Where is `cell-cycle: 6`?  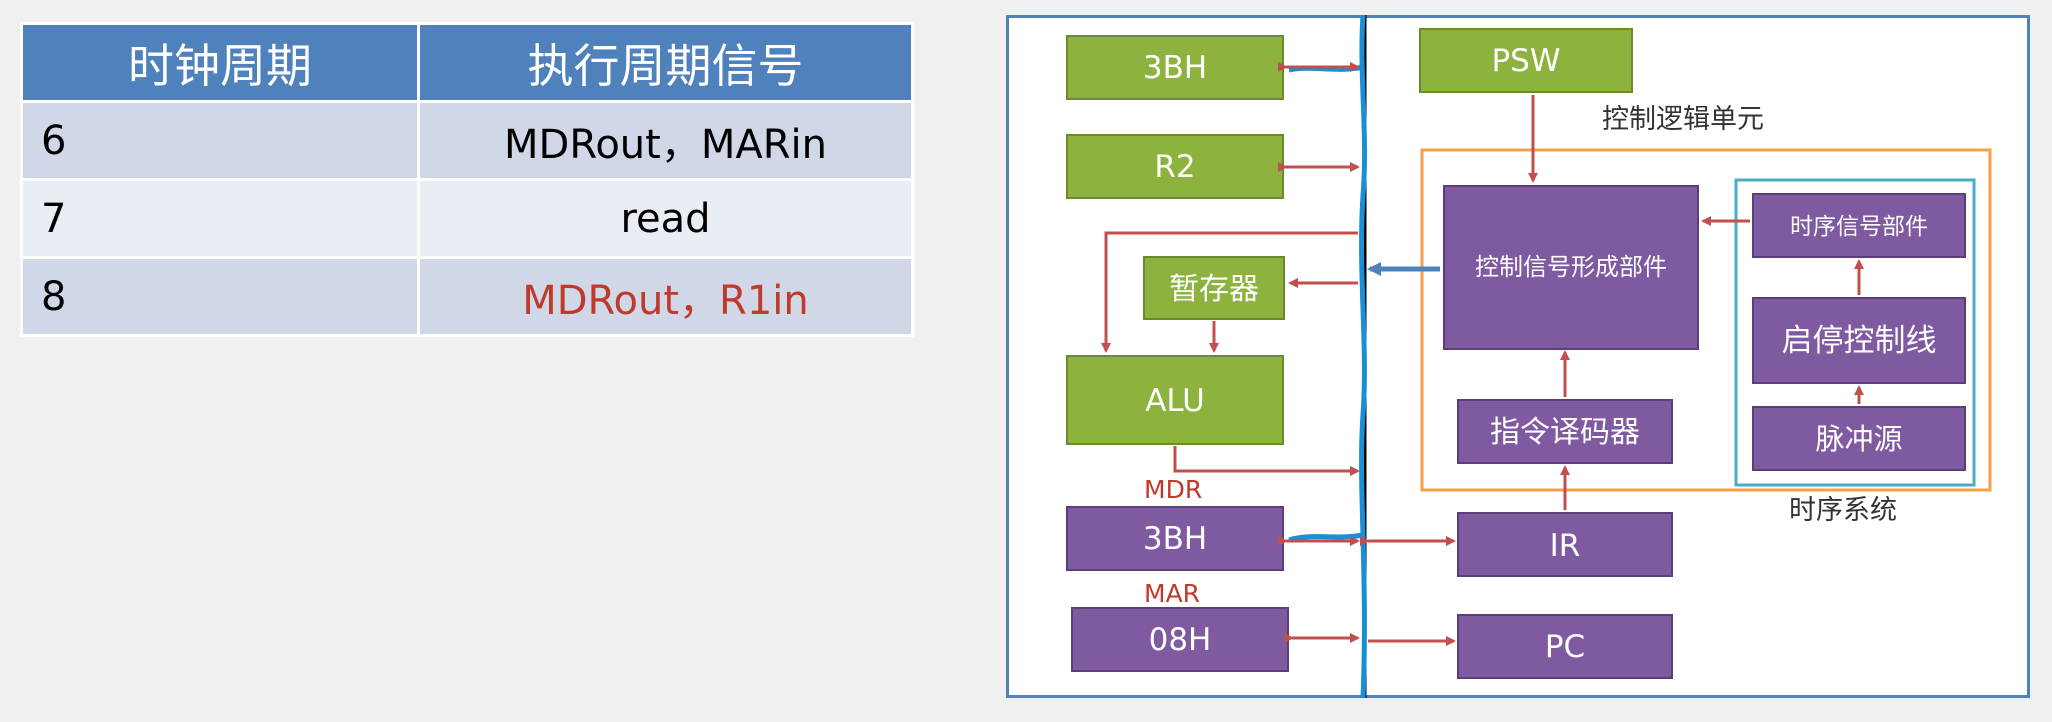
cell-cycle: 6 is located at coordinates (220, 140).